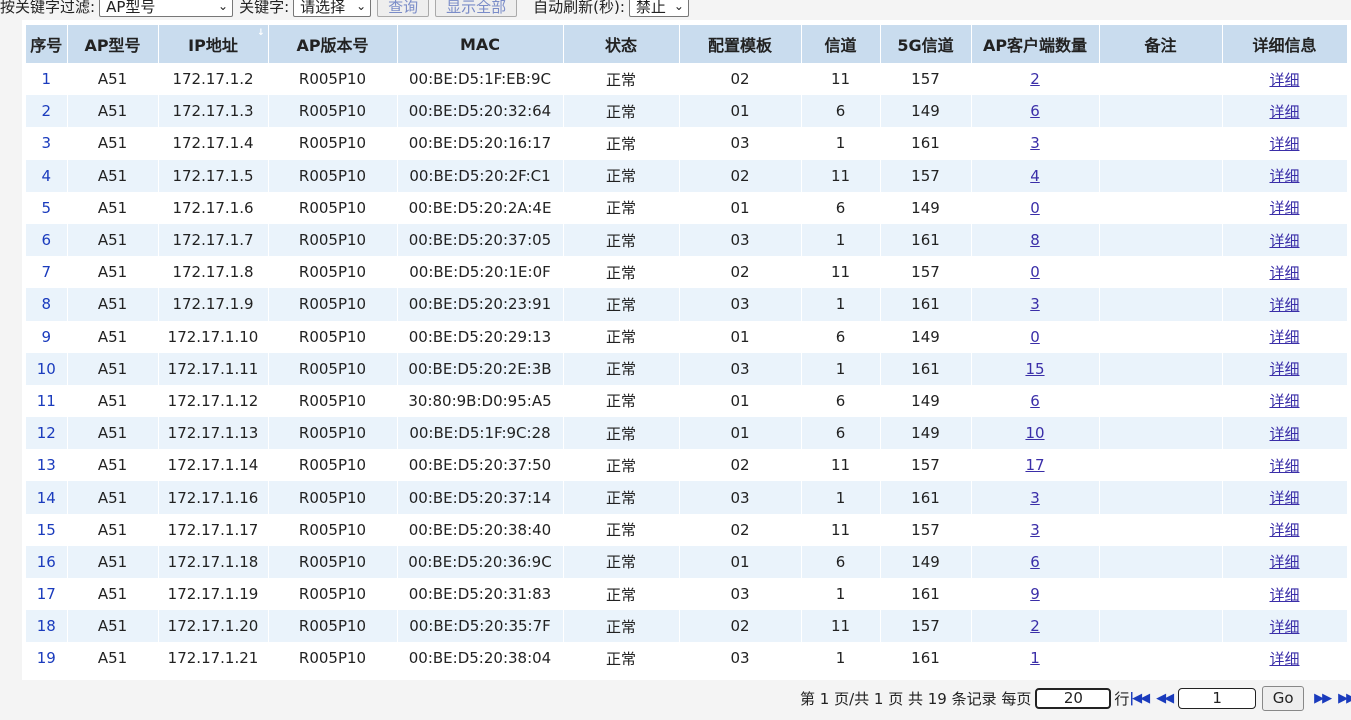 This screenshot has height=720, width=1351. I want to click on first-page-icon: |◀◀, so click(1139, 698).